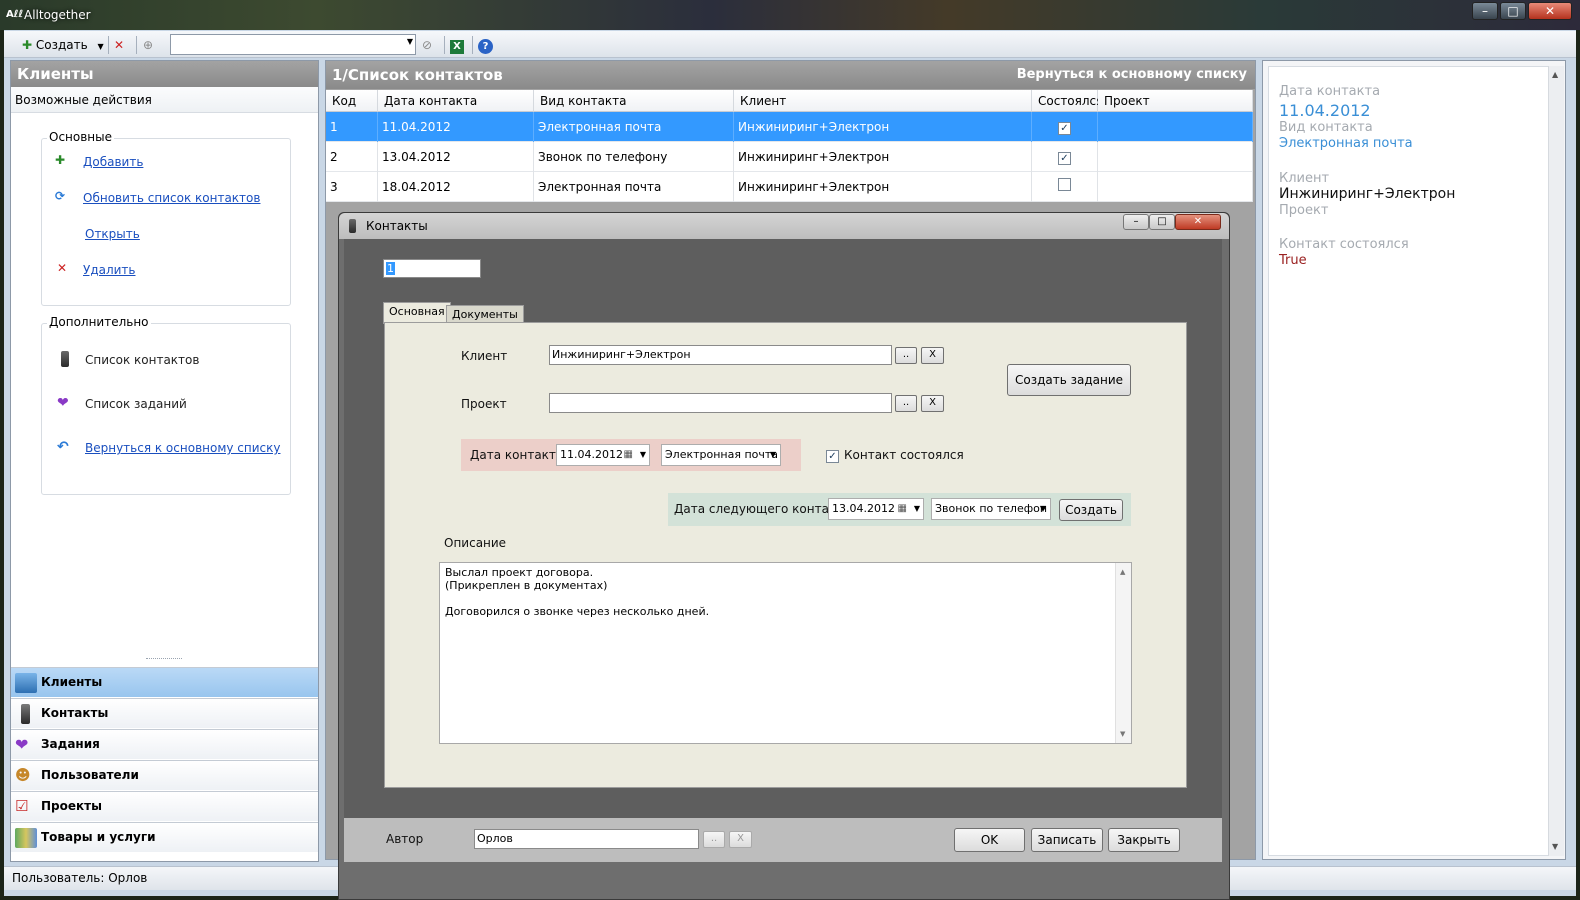 The width and height of the screenshot is (1580, 900). I want to click on right-panel-scrollbar: ▲ ▼, so click(1556, 461).